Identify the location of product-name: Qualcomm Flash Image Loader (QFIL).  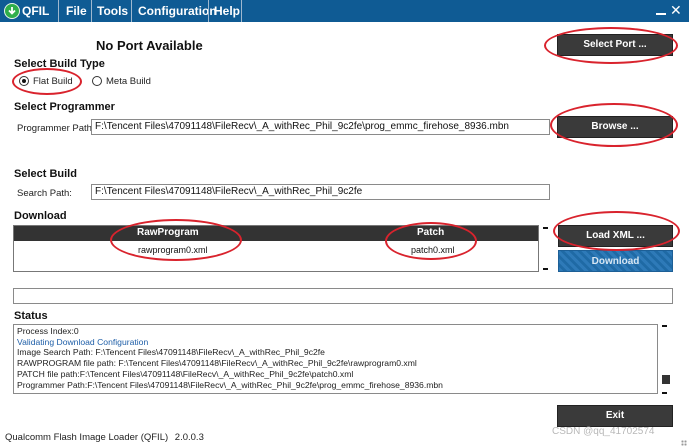
(87, 437).